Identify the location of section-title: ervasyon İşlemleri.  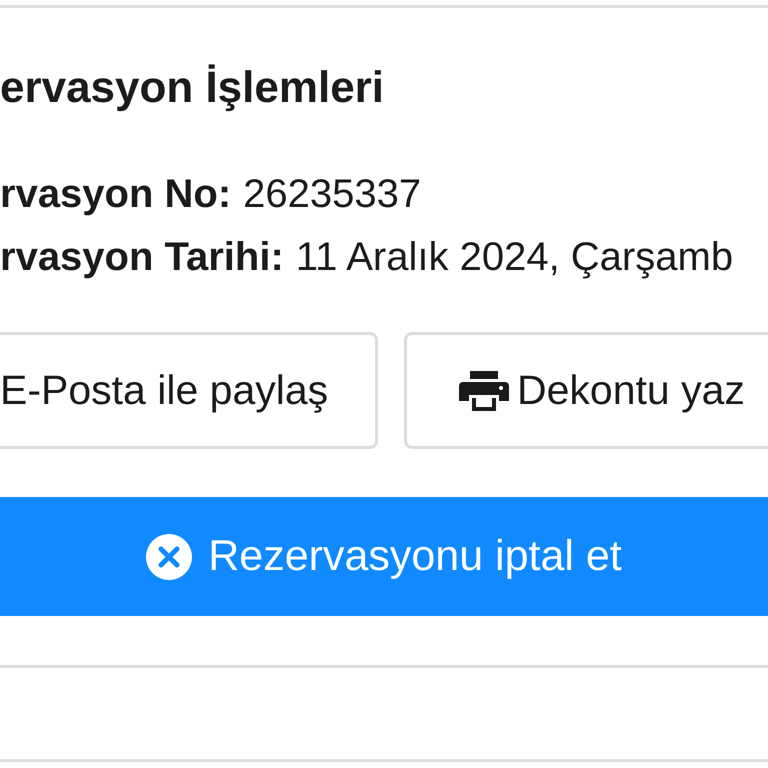
(192, 88).